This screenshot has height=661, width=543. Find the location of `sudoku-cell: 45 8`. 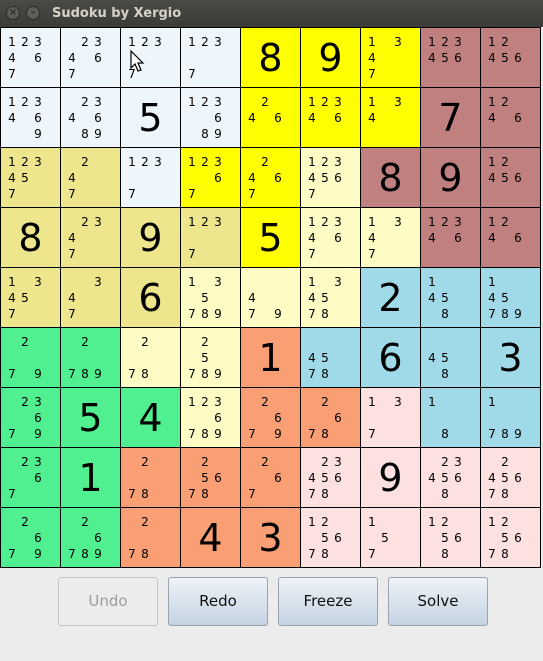

sudoku-cell: 45 8 is located at coordinates (451, 358).